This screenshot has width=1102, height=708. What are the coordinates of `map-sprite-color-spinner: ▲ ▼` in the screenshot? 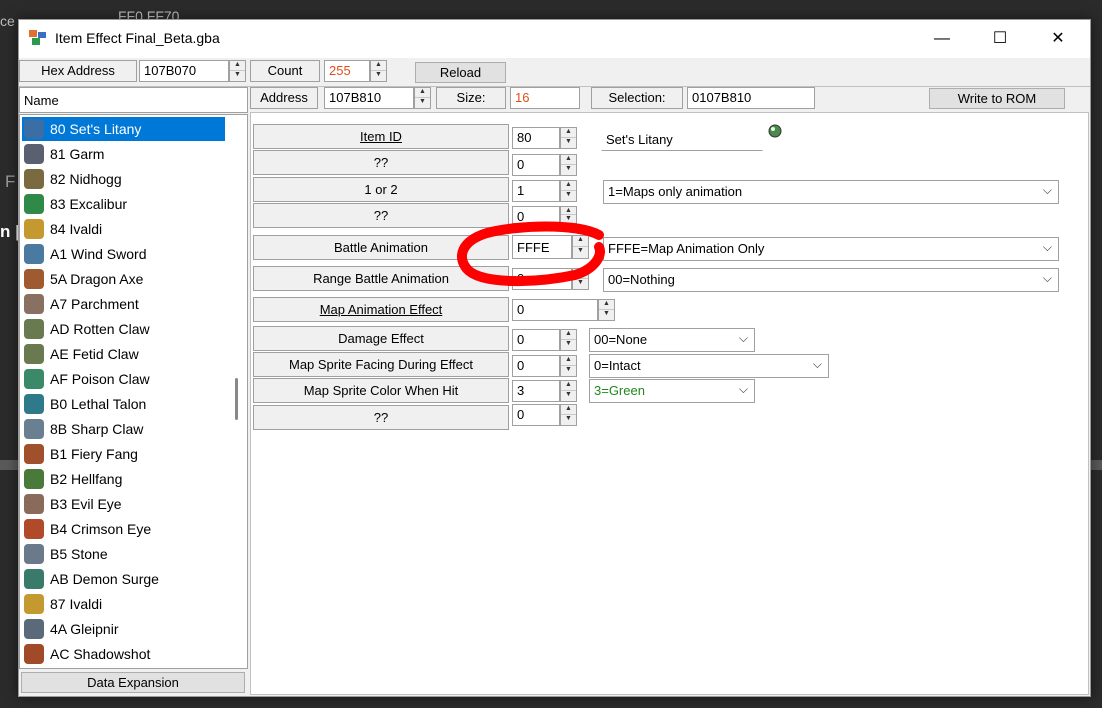 It's located at (568, 391).